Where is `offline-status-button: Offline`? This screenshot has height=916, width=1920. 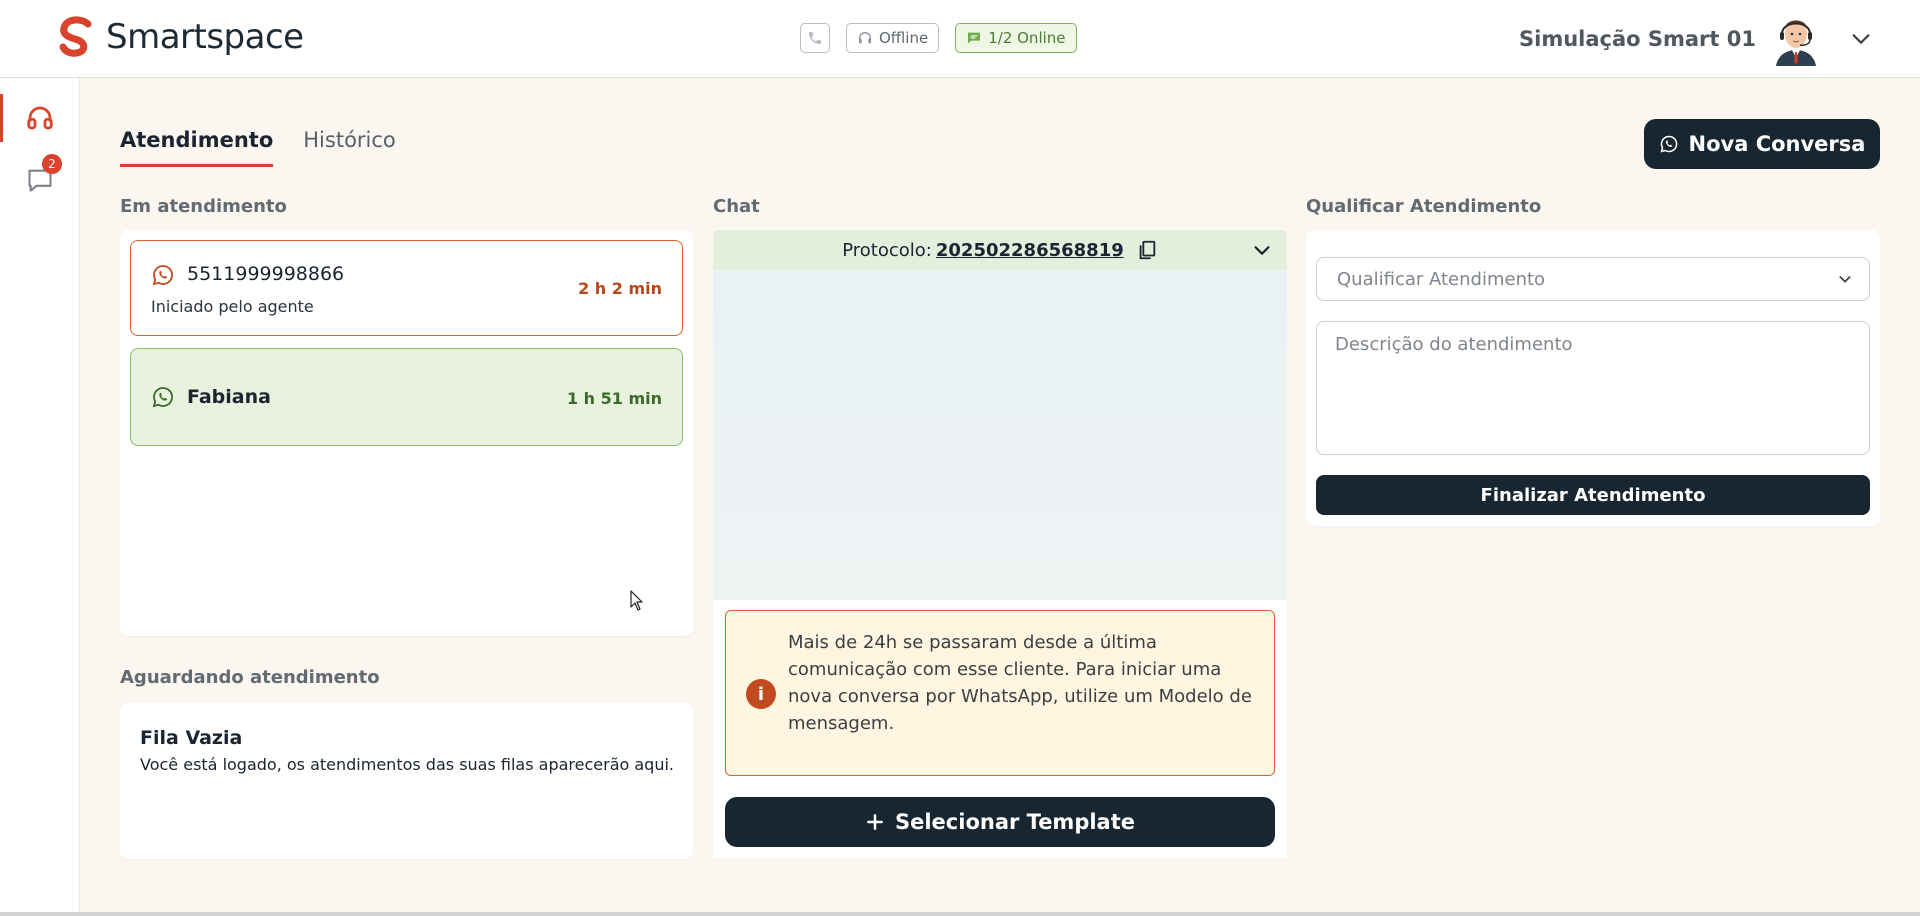 offline-status-button: Offline is located at coordinates (893, 38).